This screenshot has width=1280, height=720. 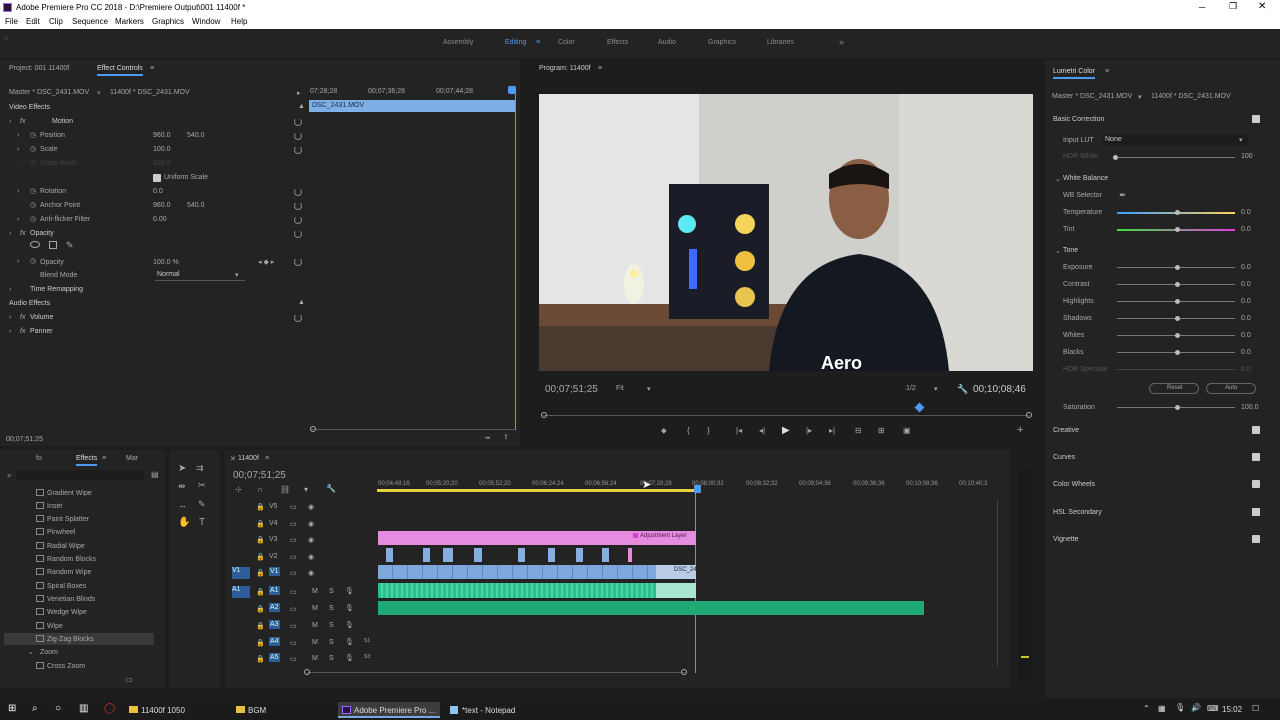 What do you see at coordinates (1162, 708) in the screenshot?
I see `network-icon: ▦` at bounding box center [1162, 708].